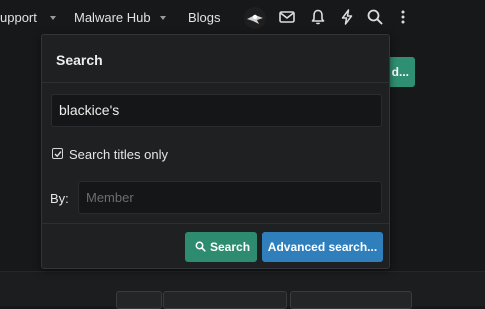 The image size is (485, 309). What do you see at coordinates (230, 197) in the screenshot?
I see `member-input: Member` at bounding box center [230, 197].